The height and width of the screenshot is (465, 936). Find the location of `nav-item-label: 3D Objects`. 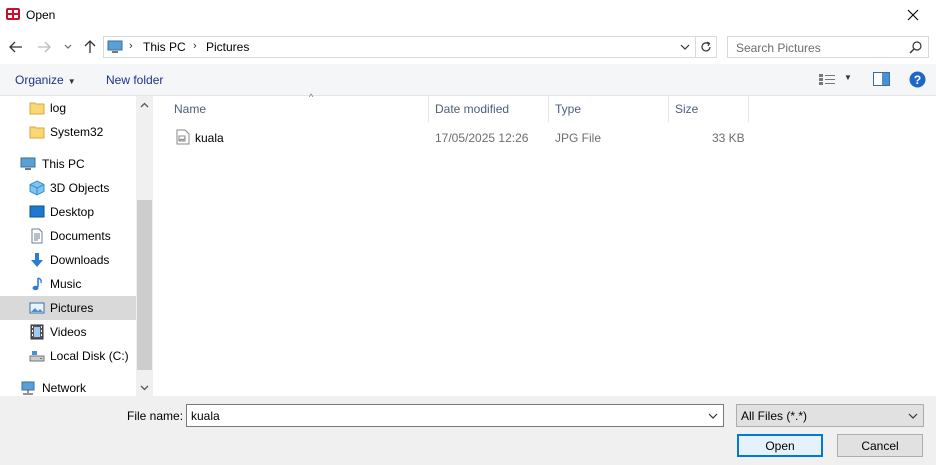

nav-item-label: 3D Objects is located at coordinates (80, 188).